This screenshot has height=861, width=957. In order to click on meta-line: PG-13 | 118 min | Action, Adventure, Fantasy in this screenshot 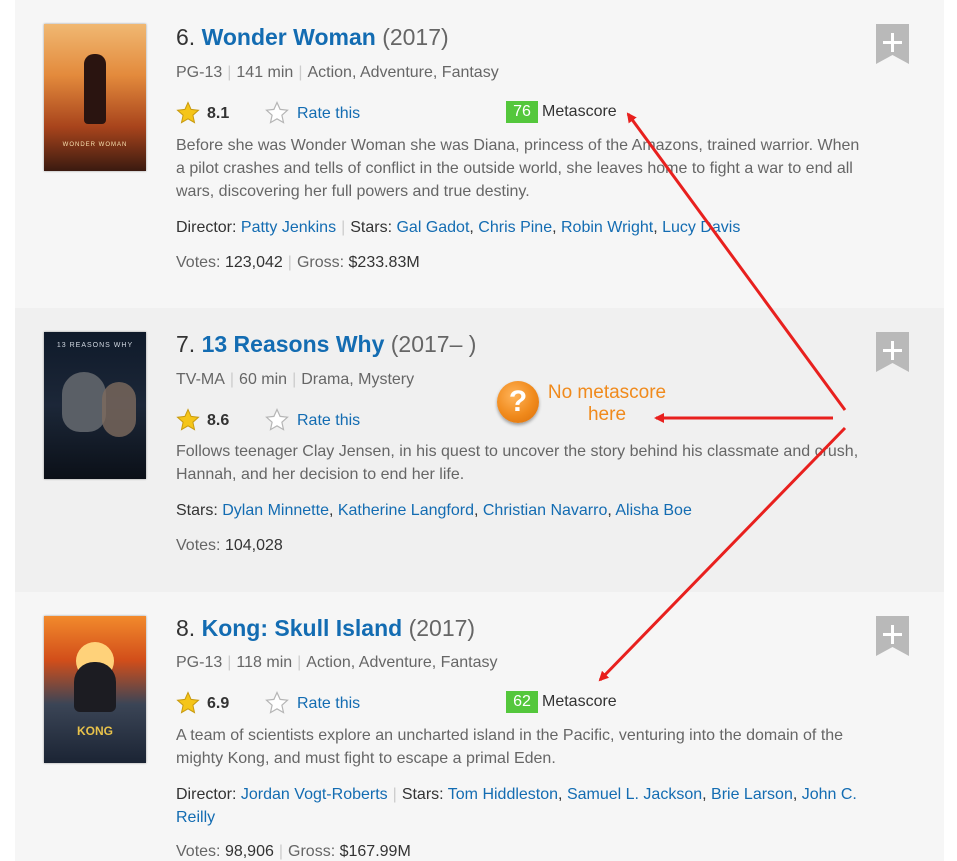, I will do `click(337, 663)`.